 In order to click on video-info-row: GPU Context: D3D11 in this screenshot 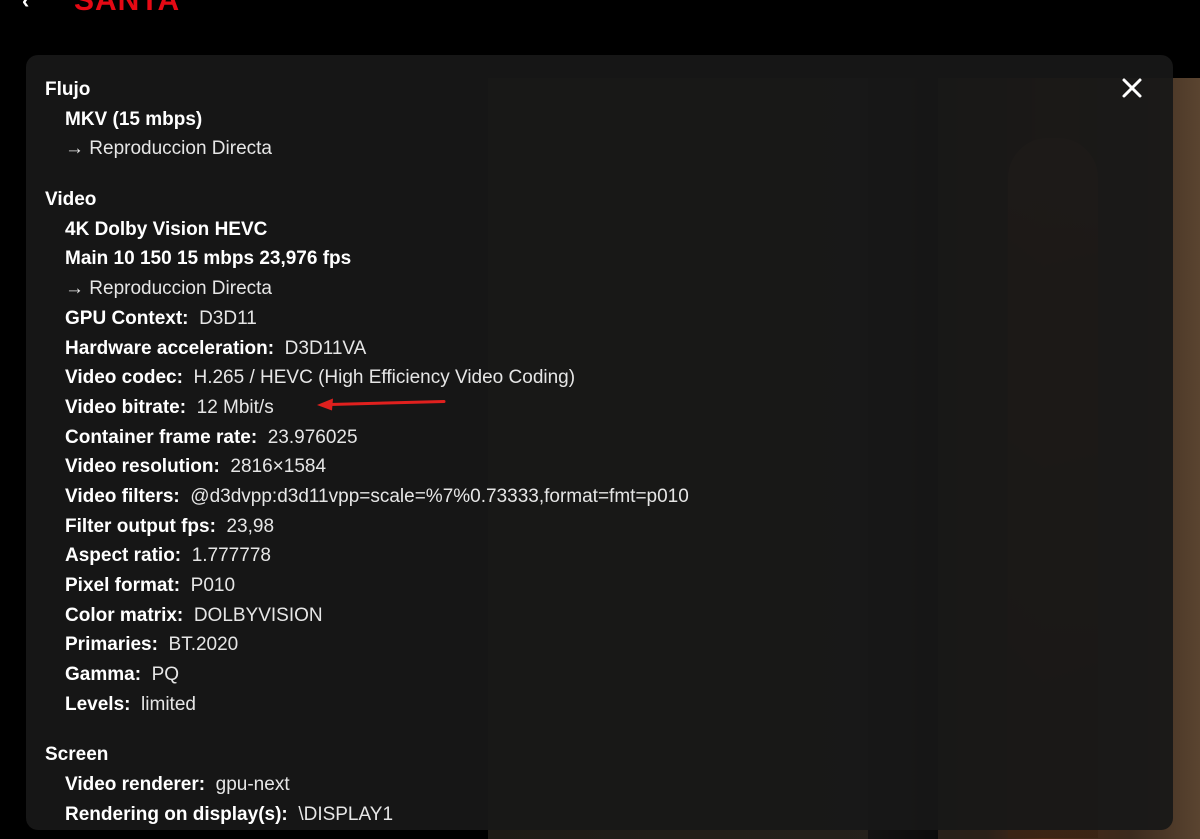, I will do `click(545, 319)`.